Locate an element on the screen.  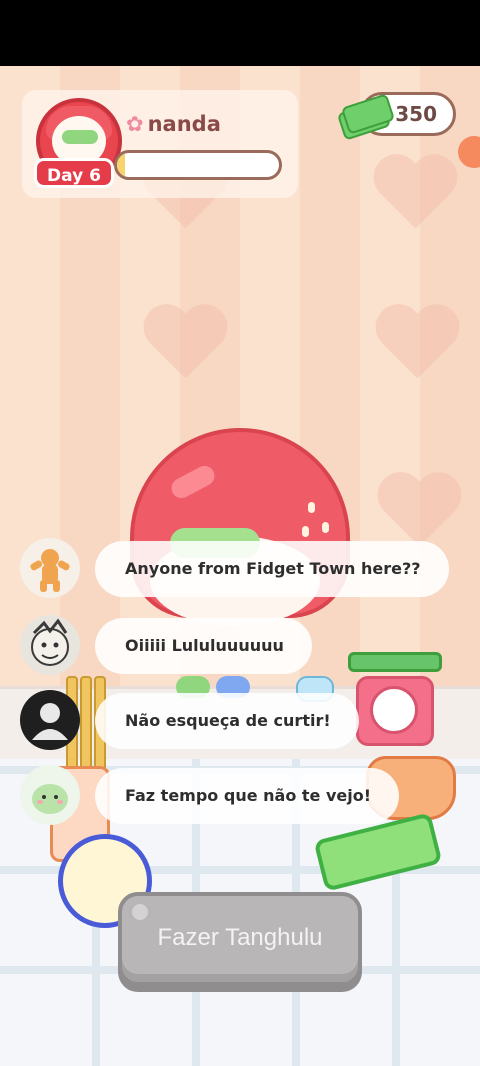
flower-icon: ✿ is located at coordinates (135, 124).